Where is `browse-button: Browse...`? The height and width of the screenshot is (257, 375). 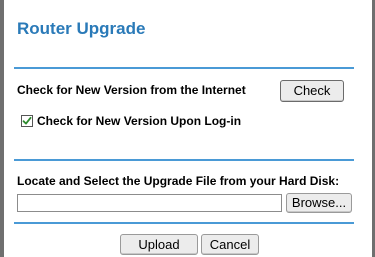
browse-button: Browse... is located at coordinates (319, 203).